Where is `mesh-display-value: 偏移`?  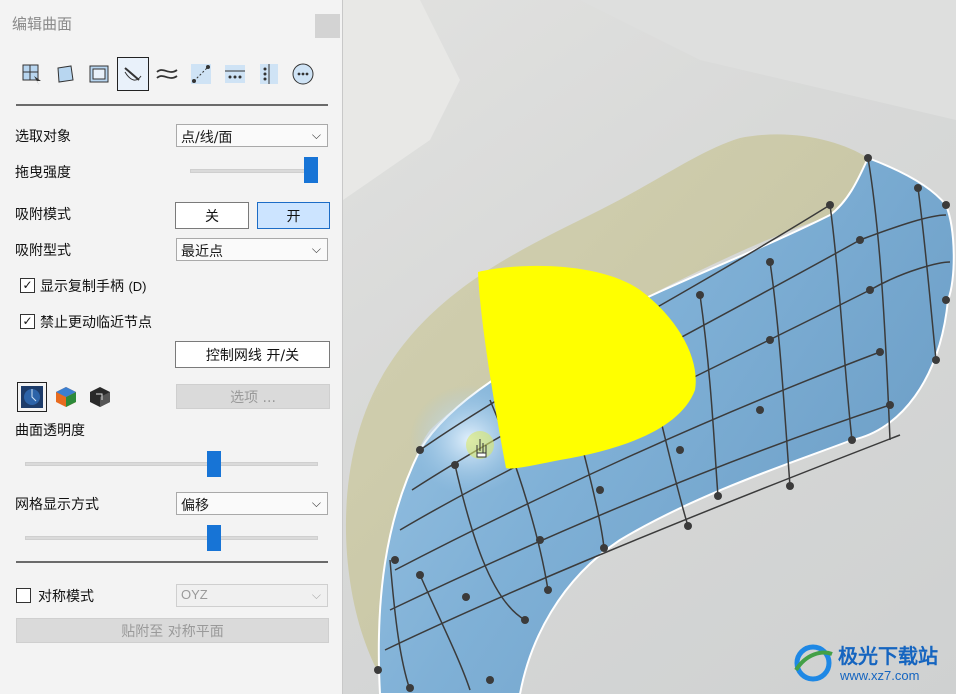 mesh-display-value: 偏移 is located at coordinates (195, 506).